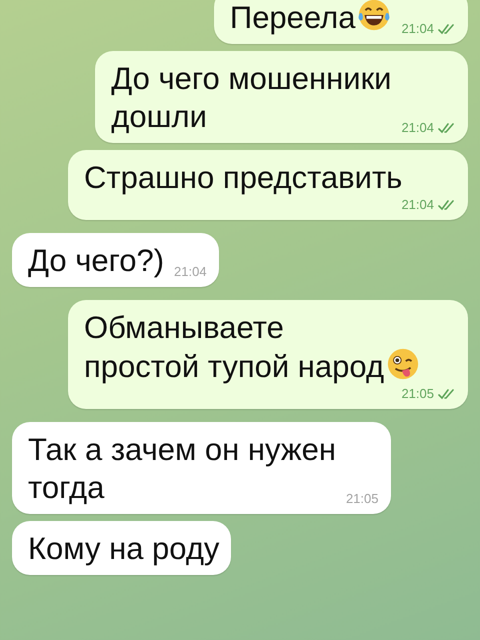 The height and width of the screenshot is (640, 480). I want to click on message-text: До чего мошенники дошли, so click(251, 97).